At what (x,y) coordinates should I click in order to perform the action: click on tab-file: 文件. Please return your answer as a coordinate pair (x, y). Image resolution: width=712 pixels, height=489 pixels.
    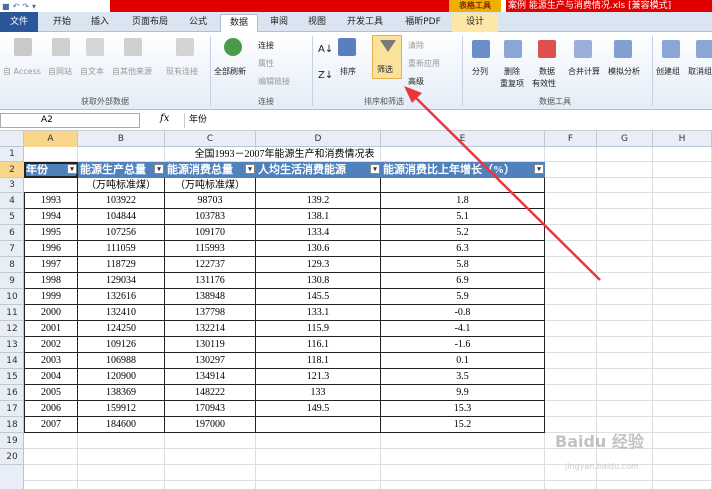
    Looking at the image, I should click on (19, 22).